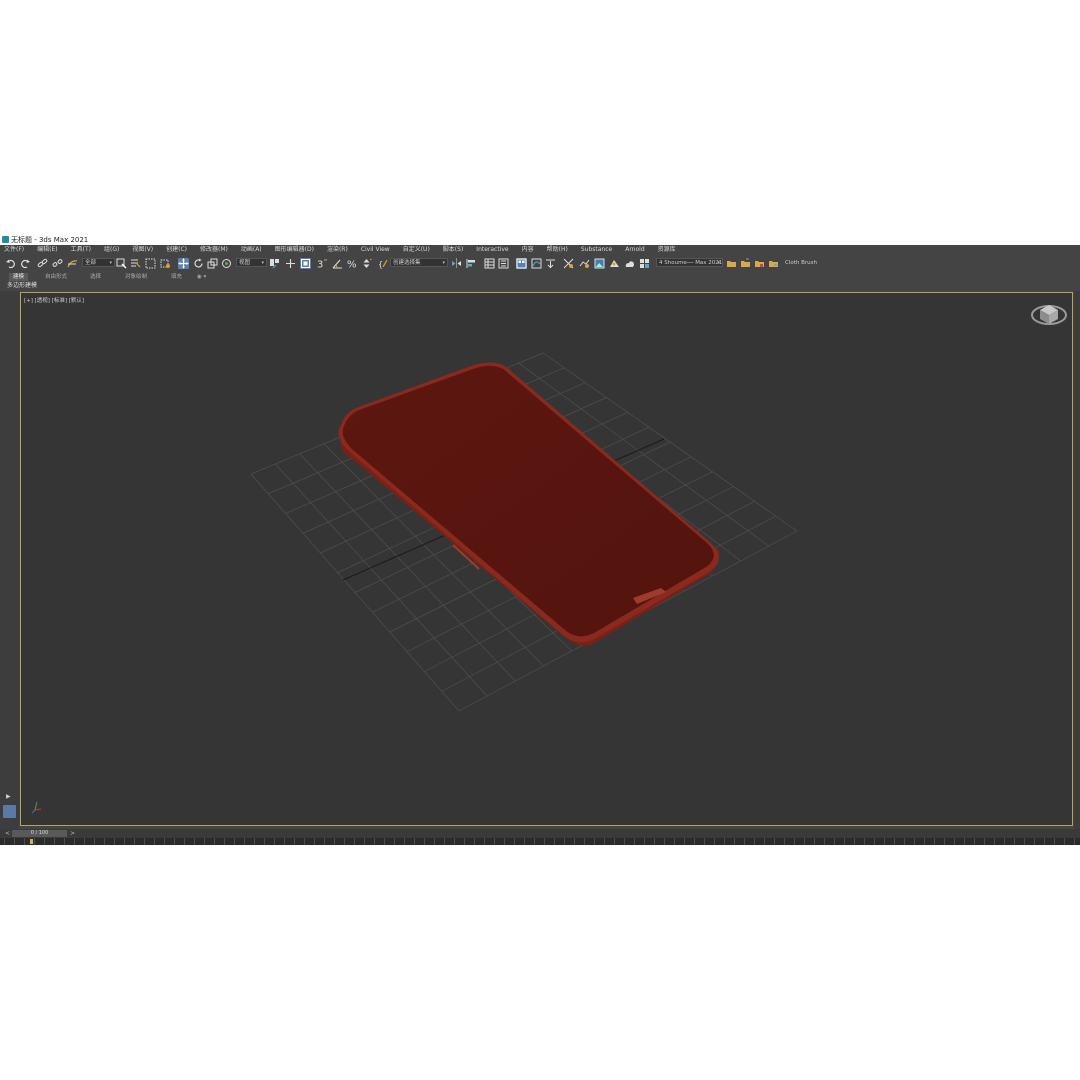  What do you see at coordinates (596, 250) in the screenshot?
I see `menu-substance: Substance` at bounding box center [596, 250].